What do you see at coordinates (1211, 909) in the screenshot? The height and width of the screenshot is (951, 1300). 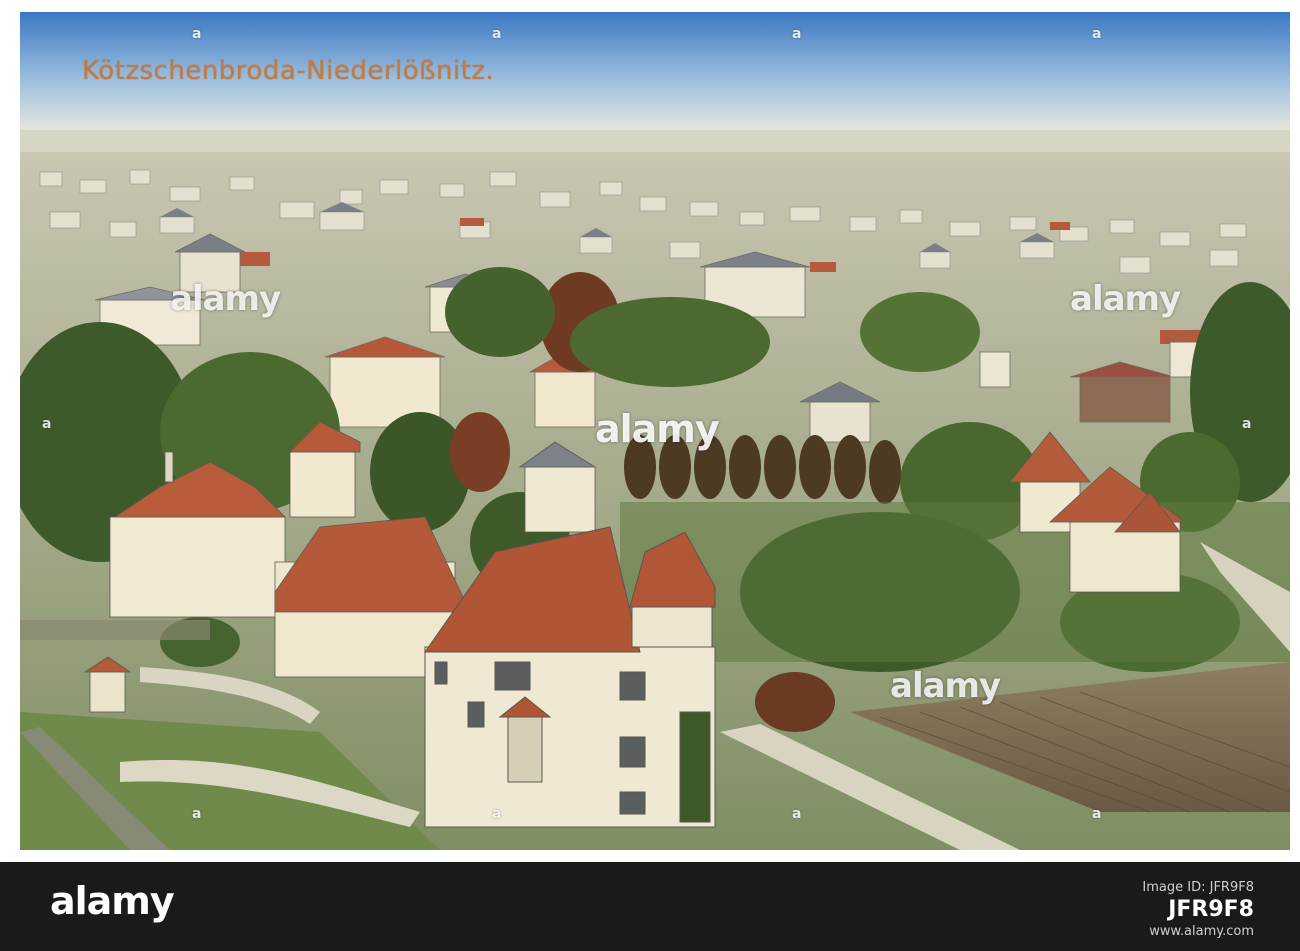 I see `image-id: JFR9F8` at bounding box center [1211, 909].